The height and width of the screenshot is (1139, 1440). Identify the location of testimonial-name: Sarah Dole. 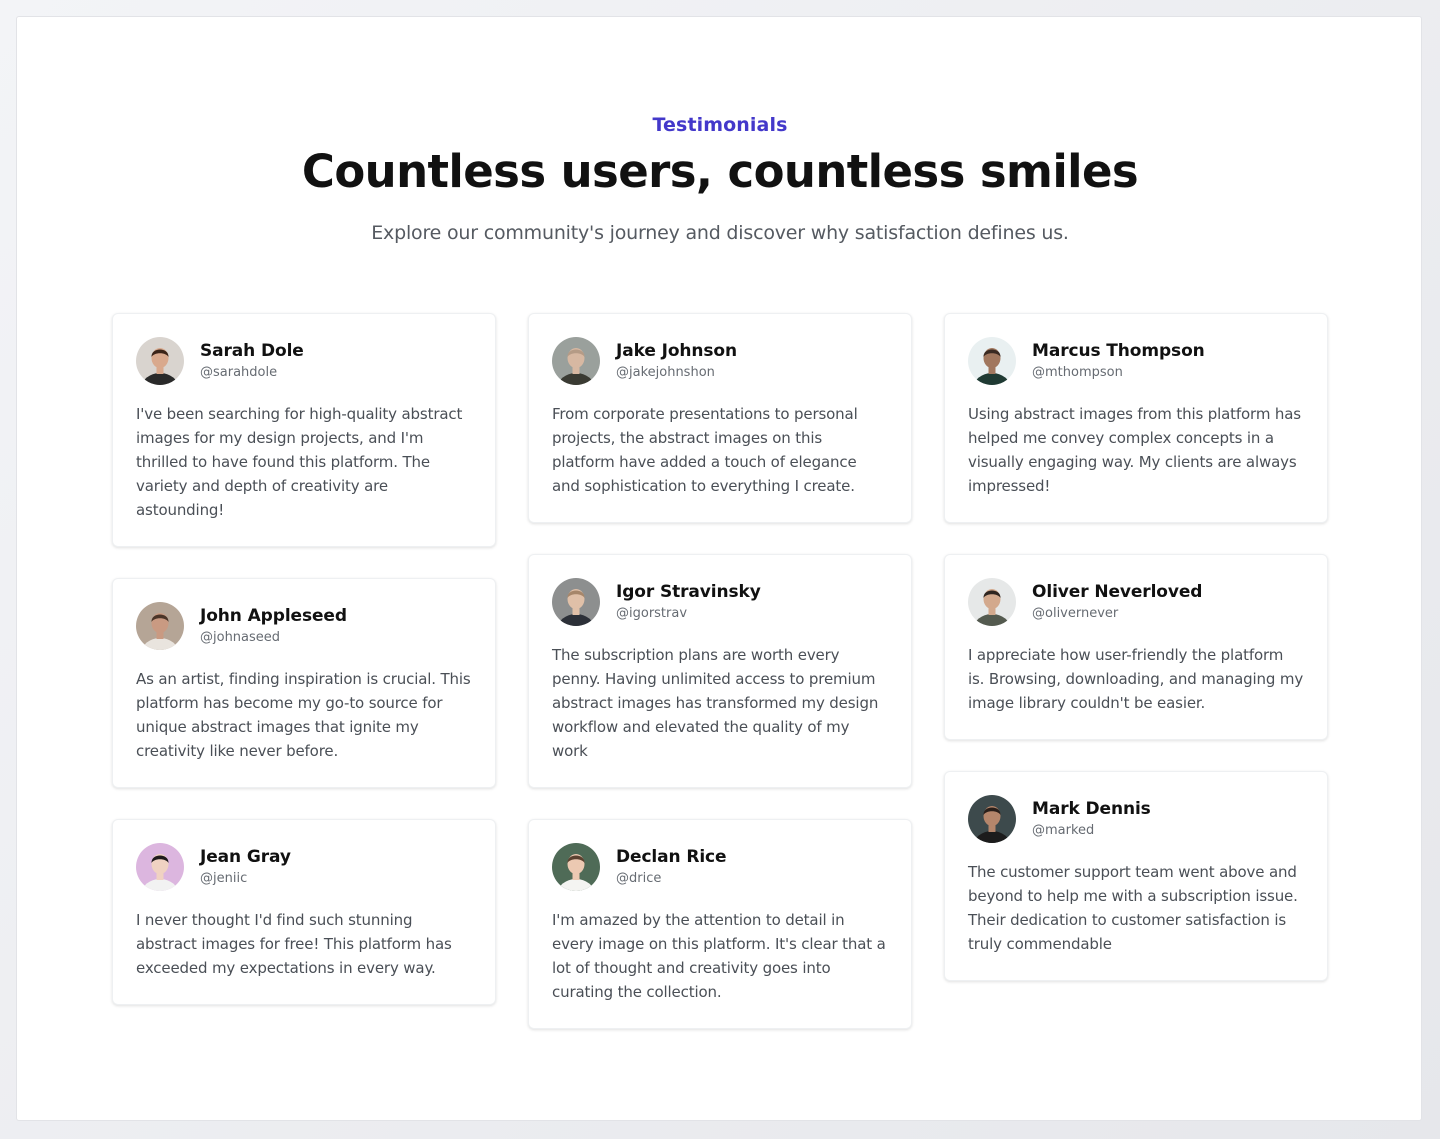
(252, 351).